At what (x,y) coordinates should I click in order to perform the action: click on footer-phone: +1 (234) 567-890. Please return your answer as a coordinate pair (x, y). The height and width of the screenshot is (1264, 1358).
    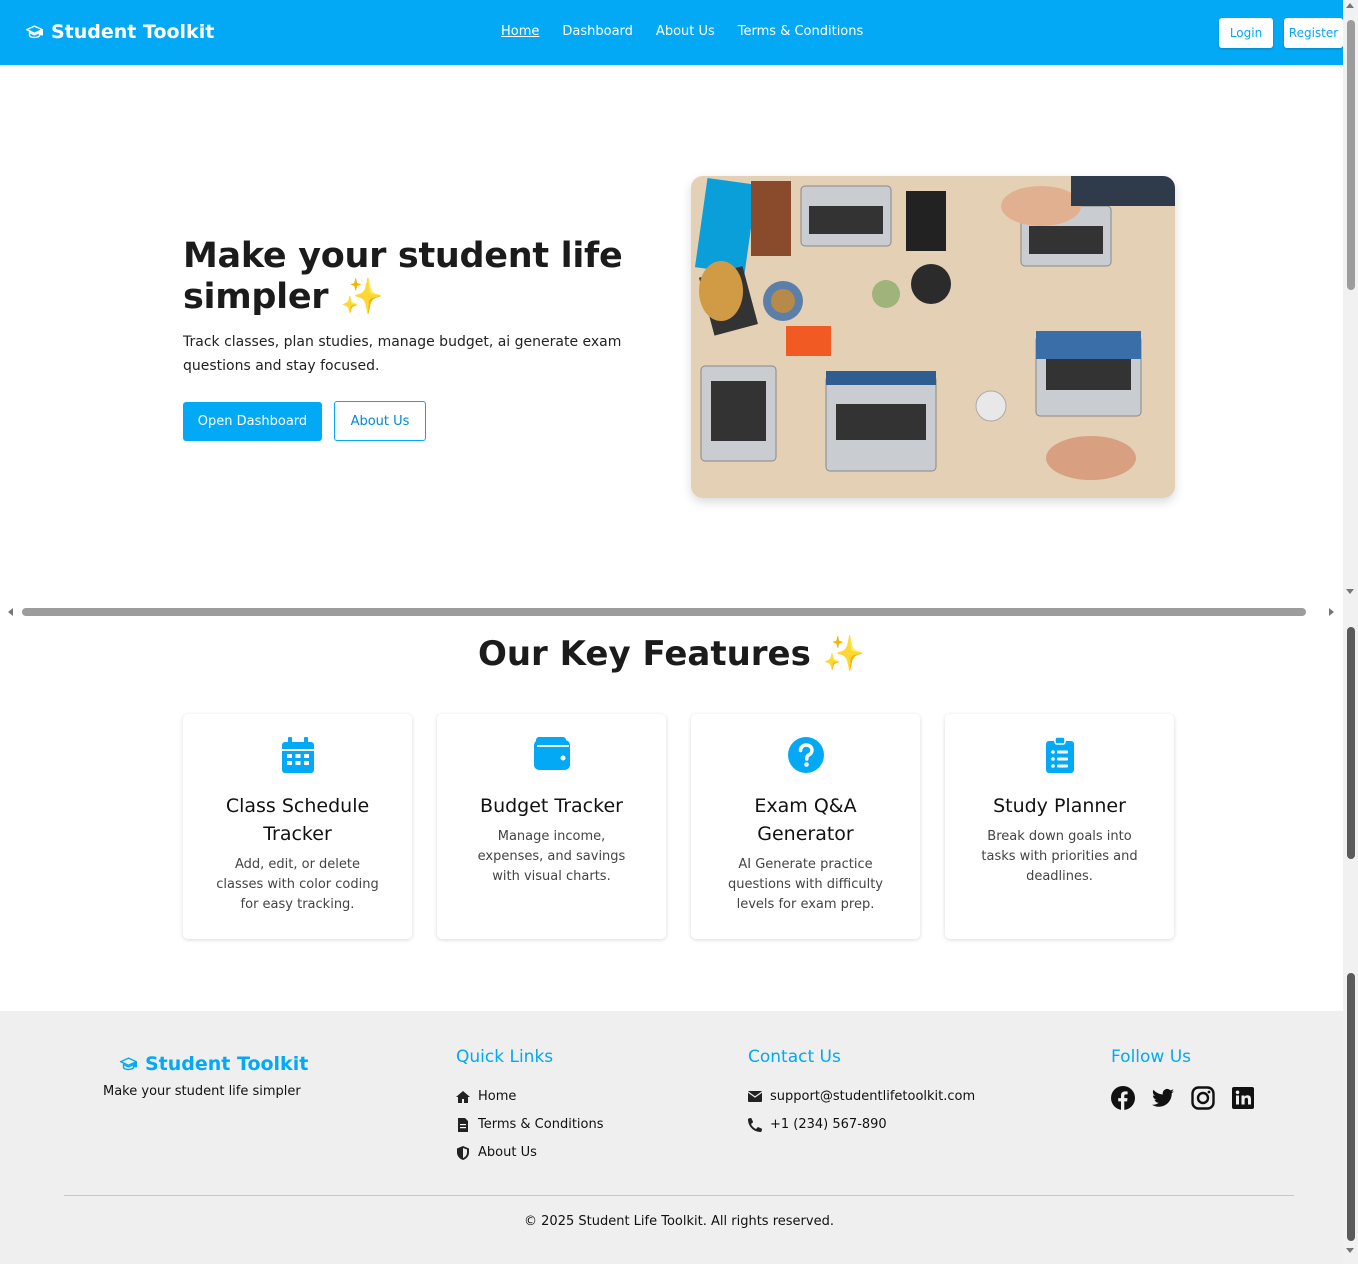
    Looking at the image, I should click on (817, 1124).